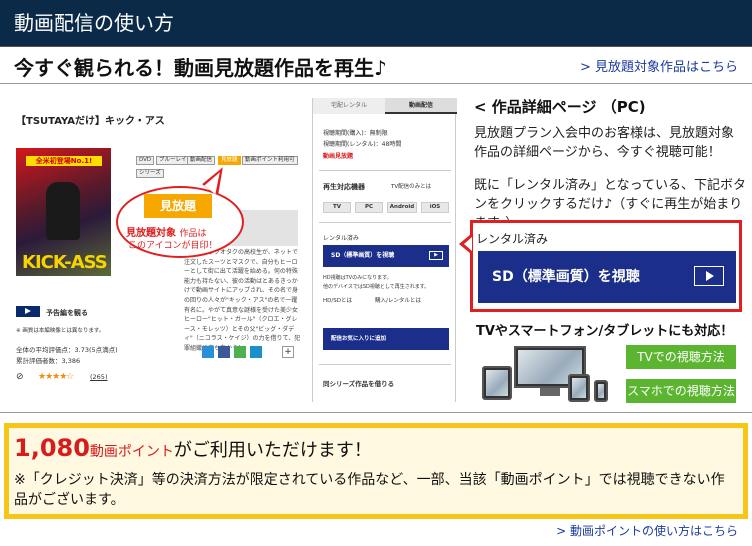 The height and width of the screenshot is (546, 752). I want to click on callout-line2: このアイコンが目印！, so click(173, 246).